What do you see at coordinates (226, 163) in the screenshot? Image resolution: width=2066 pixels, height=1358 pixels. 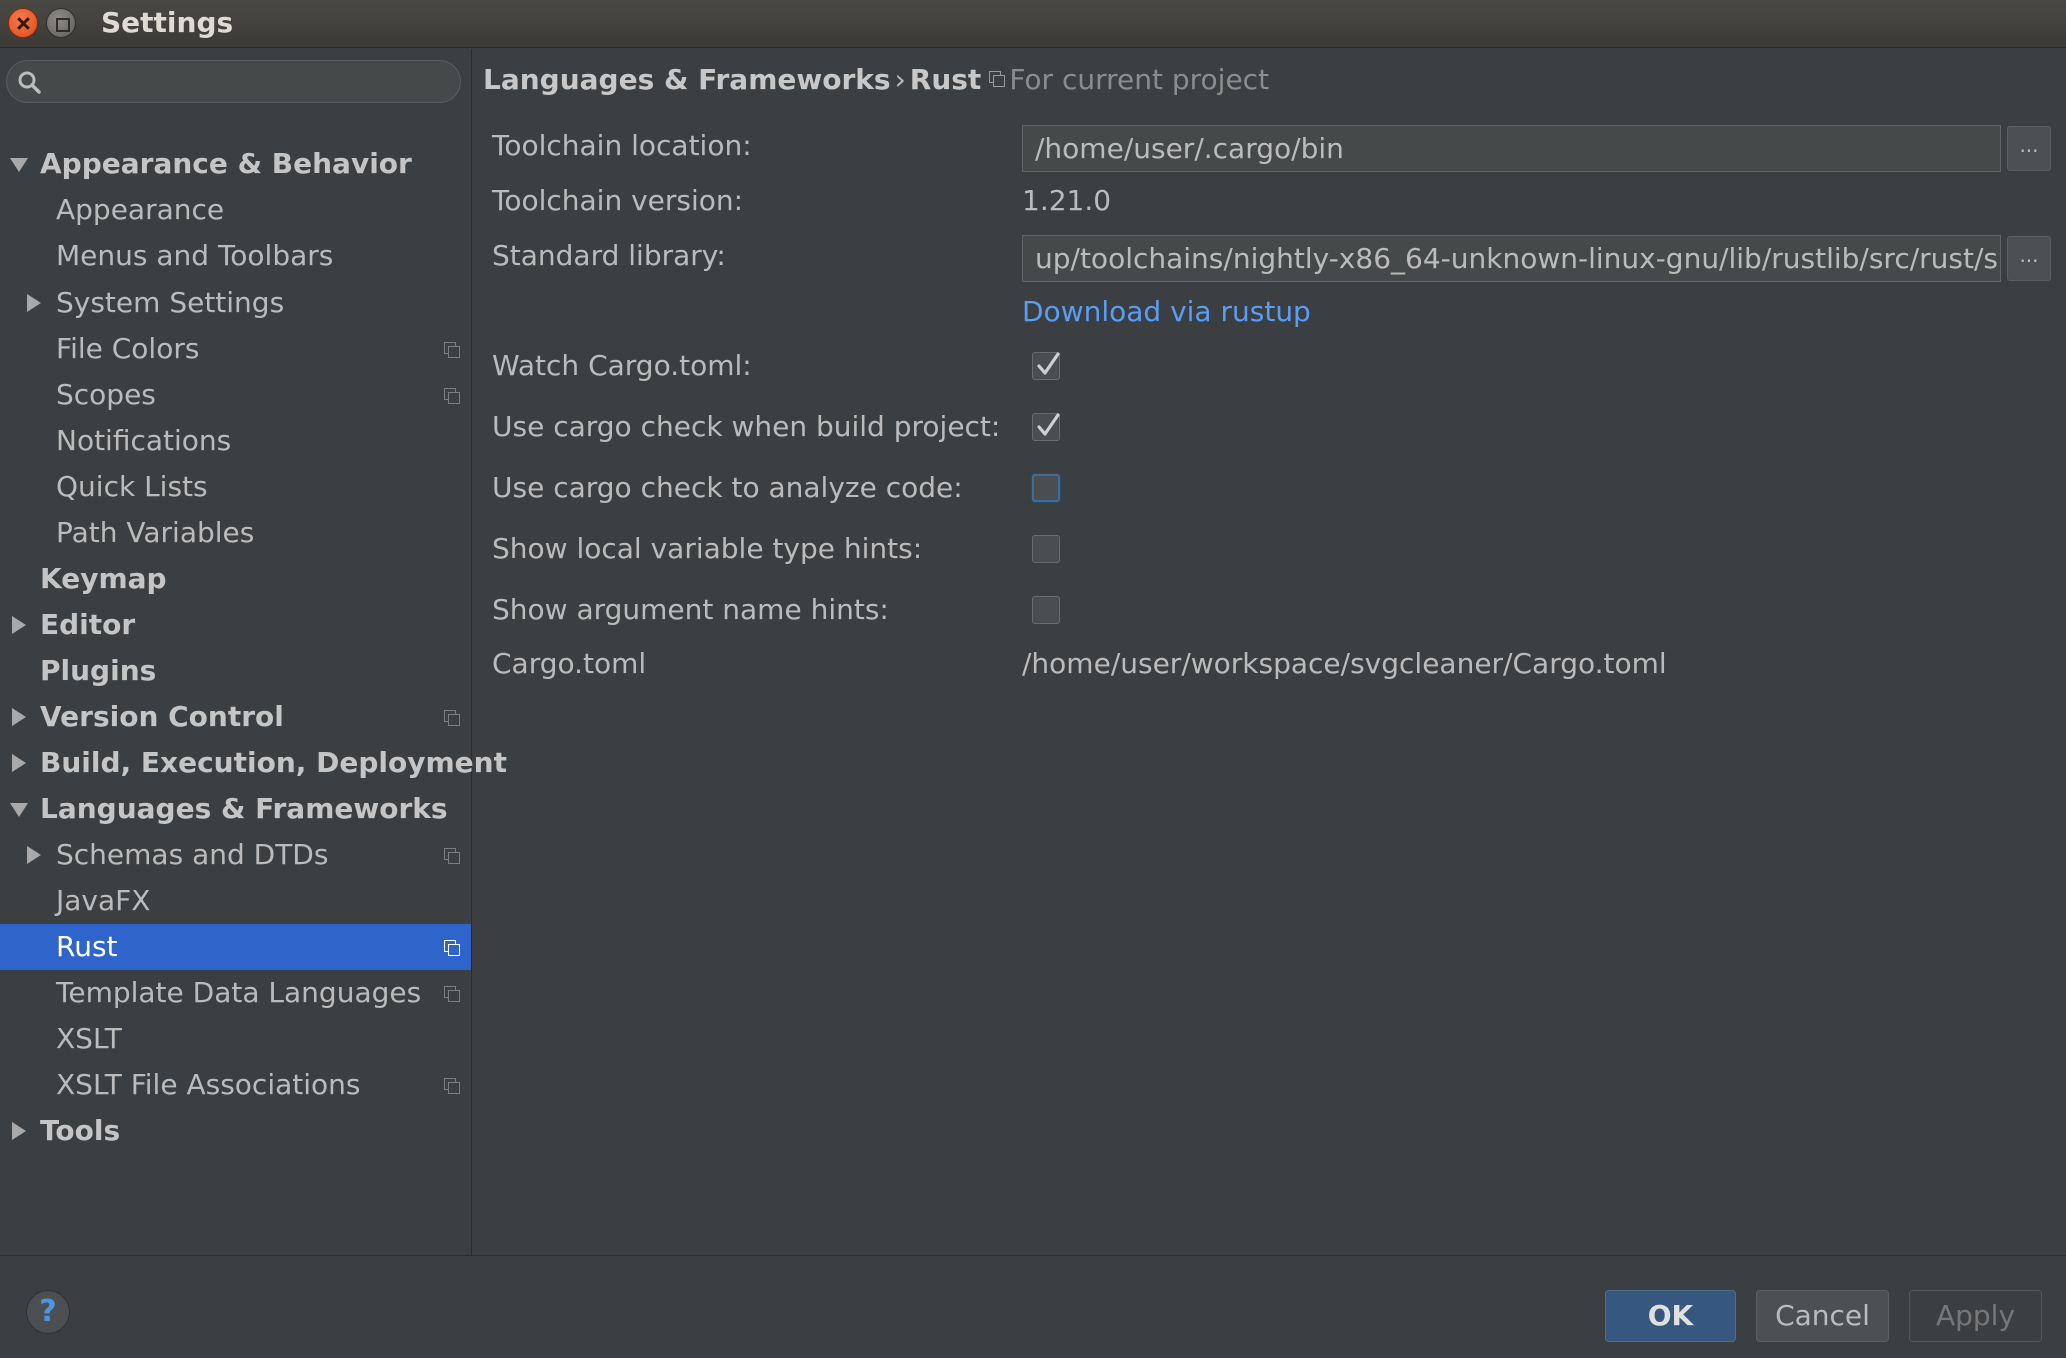 I see `tree-item-label: Appearance & Behavior` at bounding box center [226, 163].